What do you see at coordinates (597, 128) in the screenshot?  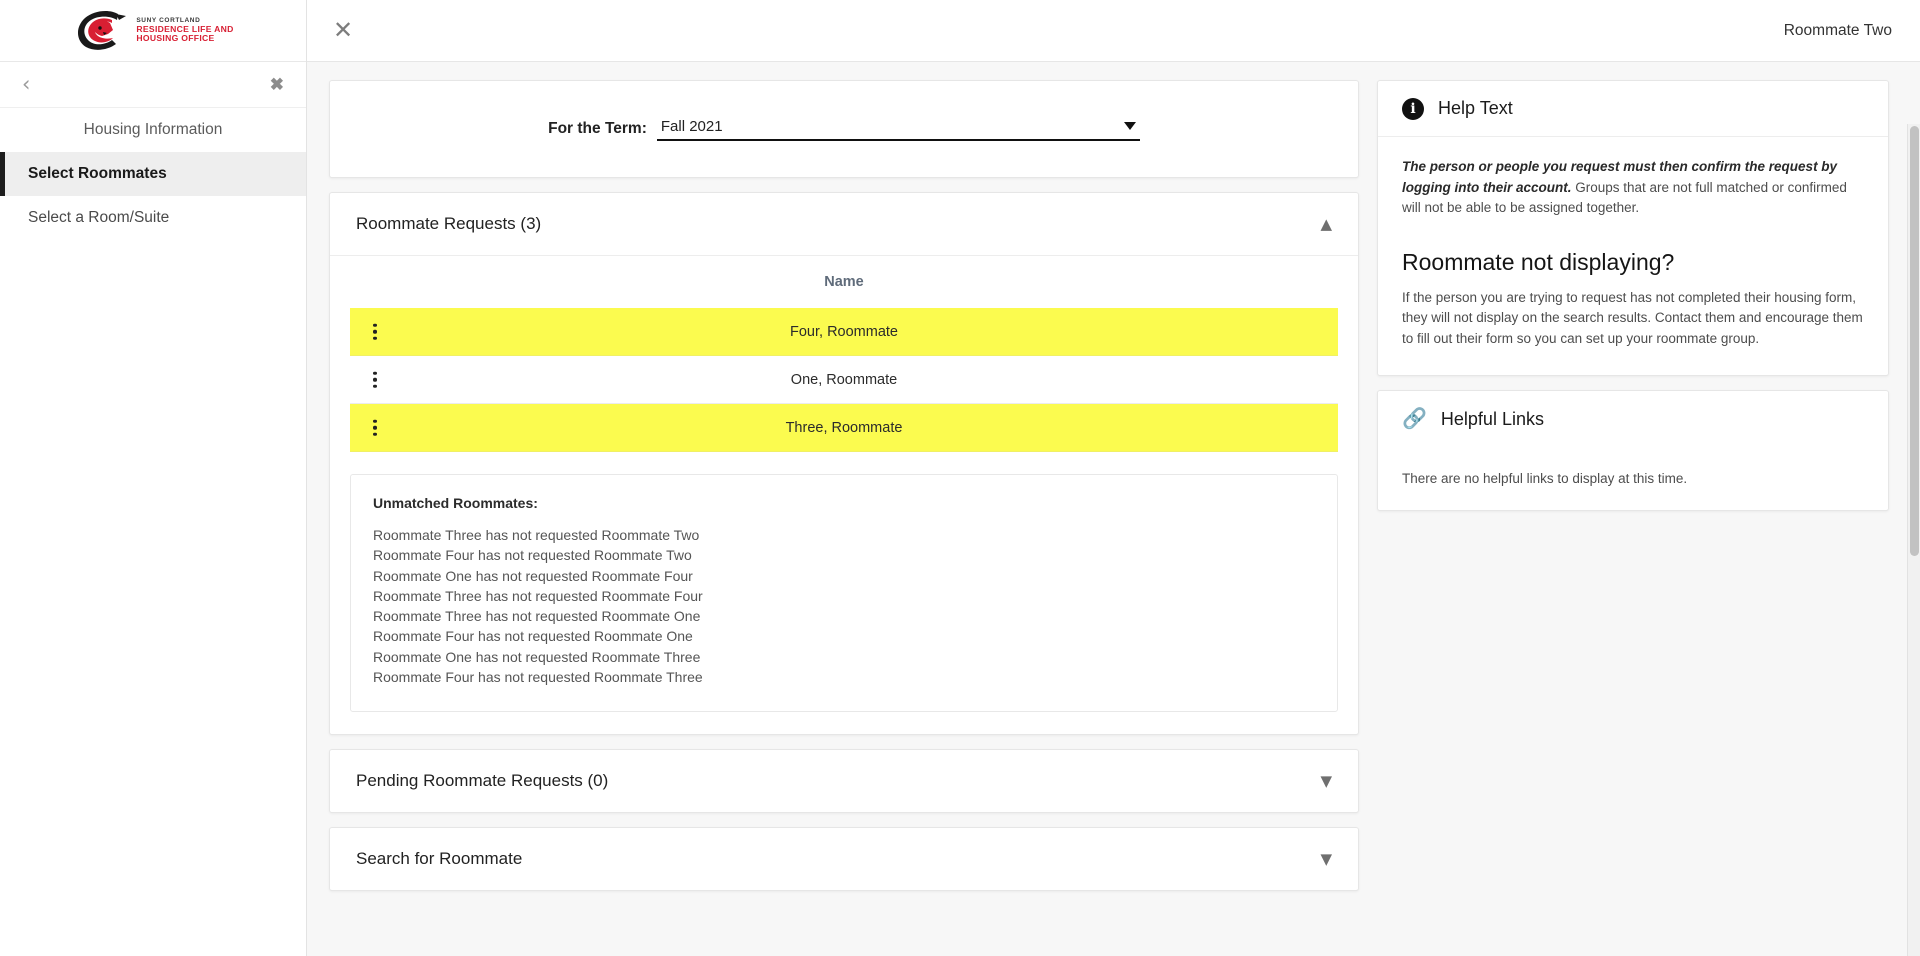 I see `term-label: For the Term:` at bounding box center [597, 128].